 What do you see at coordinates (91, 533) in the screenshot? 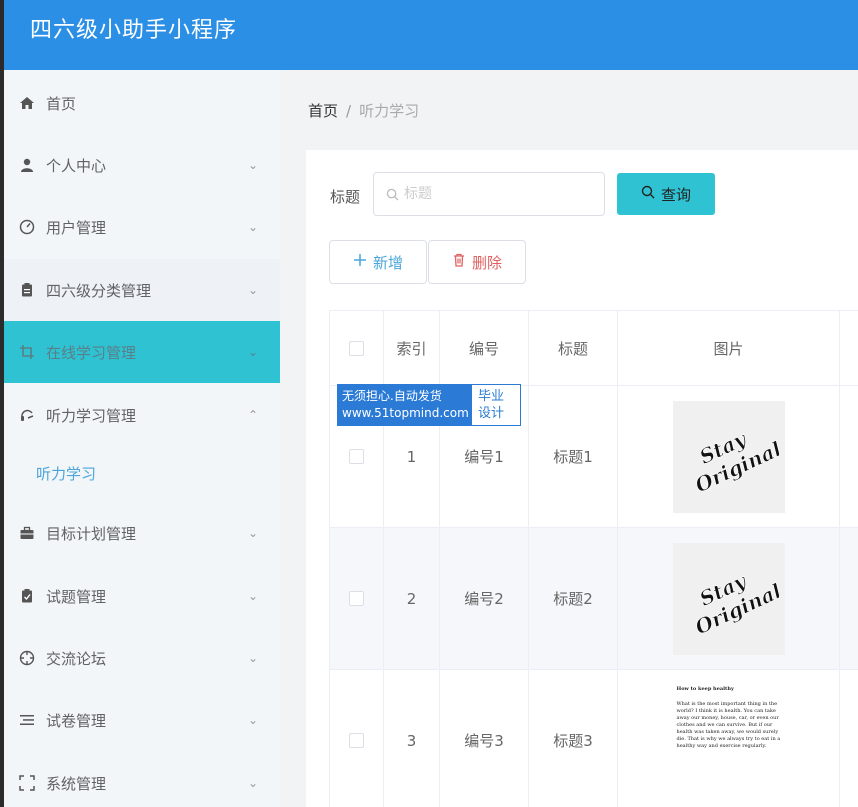
I see `sidebar-item-label: 目标计划管理` at bounding box center [91, 533].